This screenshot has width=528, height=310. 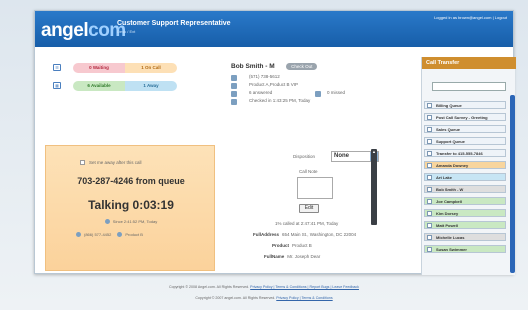 I want to click on transfer-item: Transfer to 415-555-7846, so click(x=465, y=153).